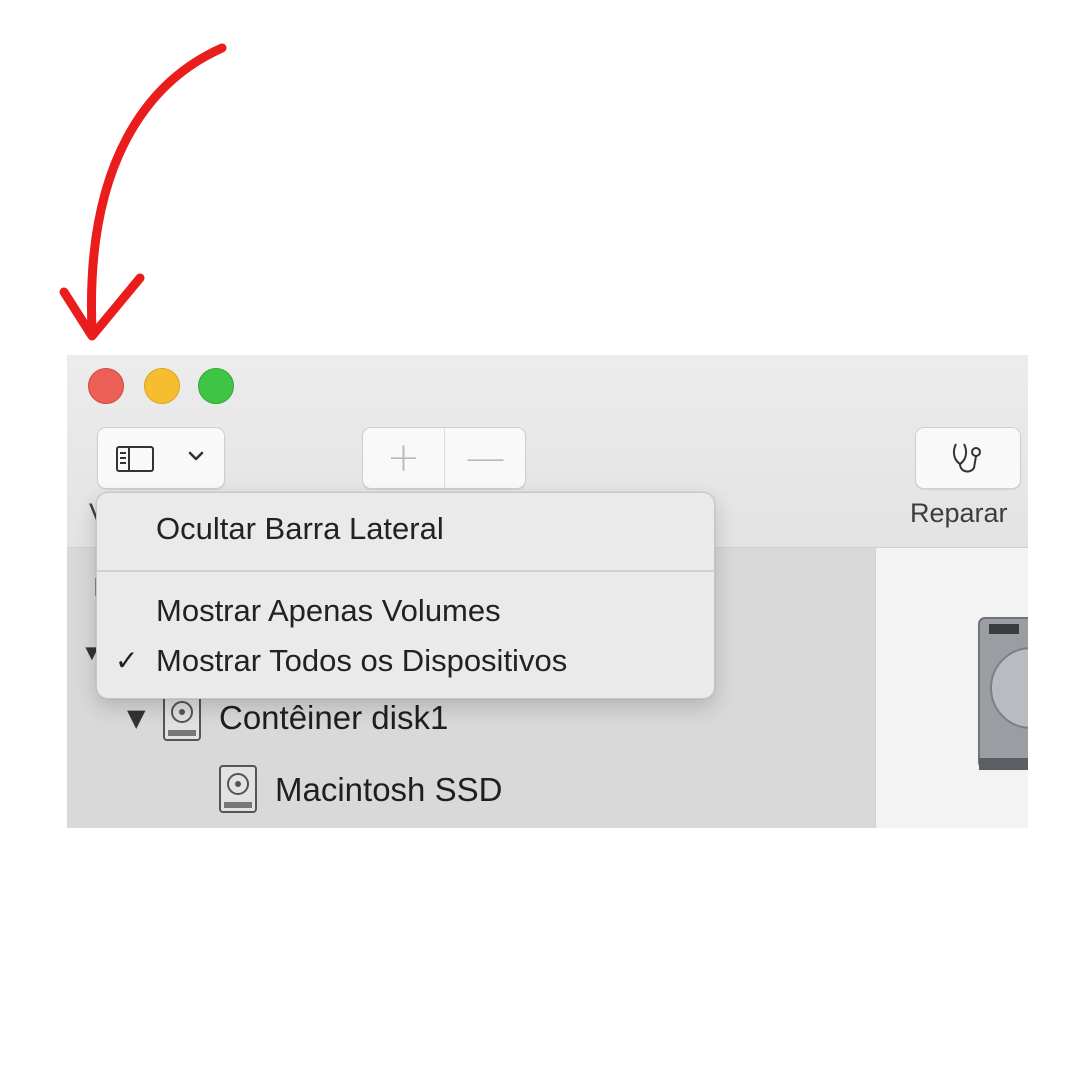 The image size is (1080, 1080). I want to click on sidebar-icon, so click(135, 459).